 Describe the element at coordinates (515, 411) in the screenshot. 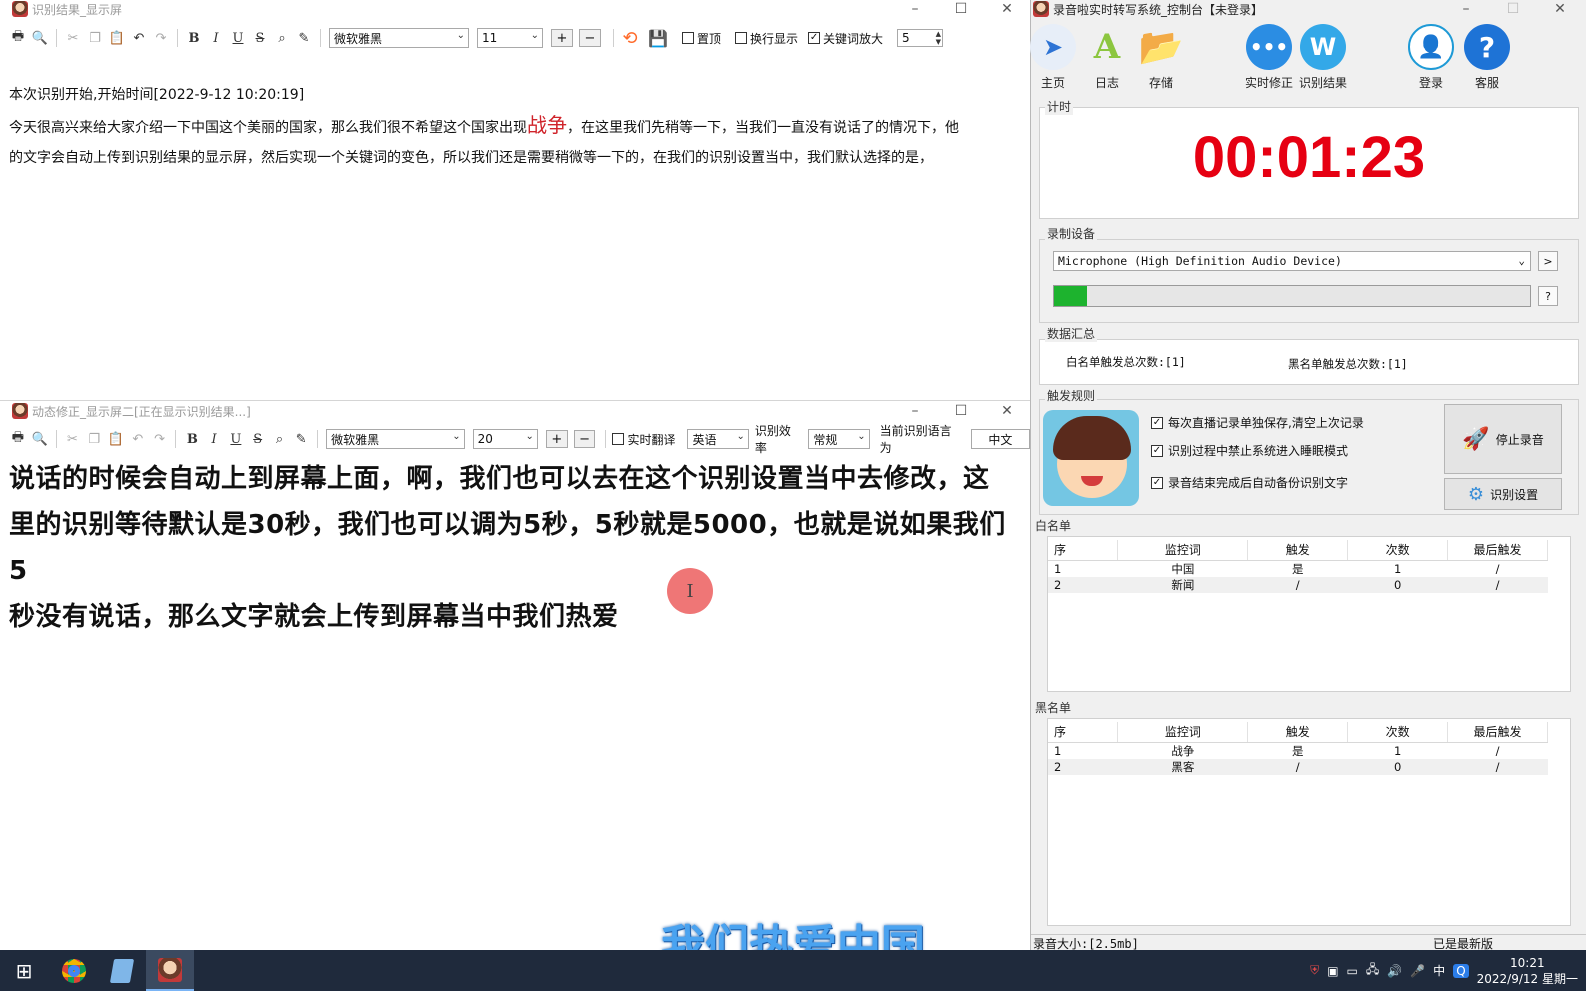

I see `dynamic-fix-titlebar: 动态修正_显示屏二[正在显示识别结果...] – ☐ ✕` at that location.